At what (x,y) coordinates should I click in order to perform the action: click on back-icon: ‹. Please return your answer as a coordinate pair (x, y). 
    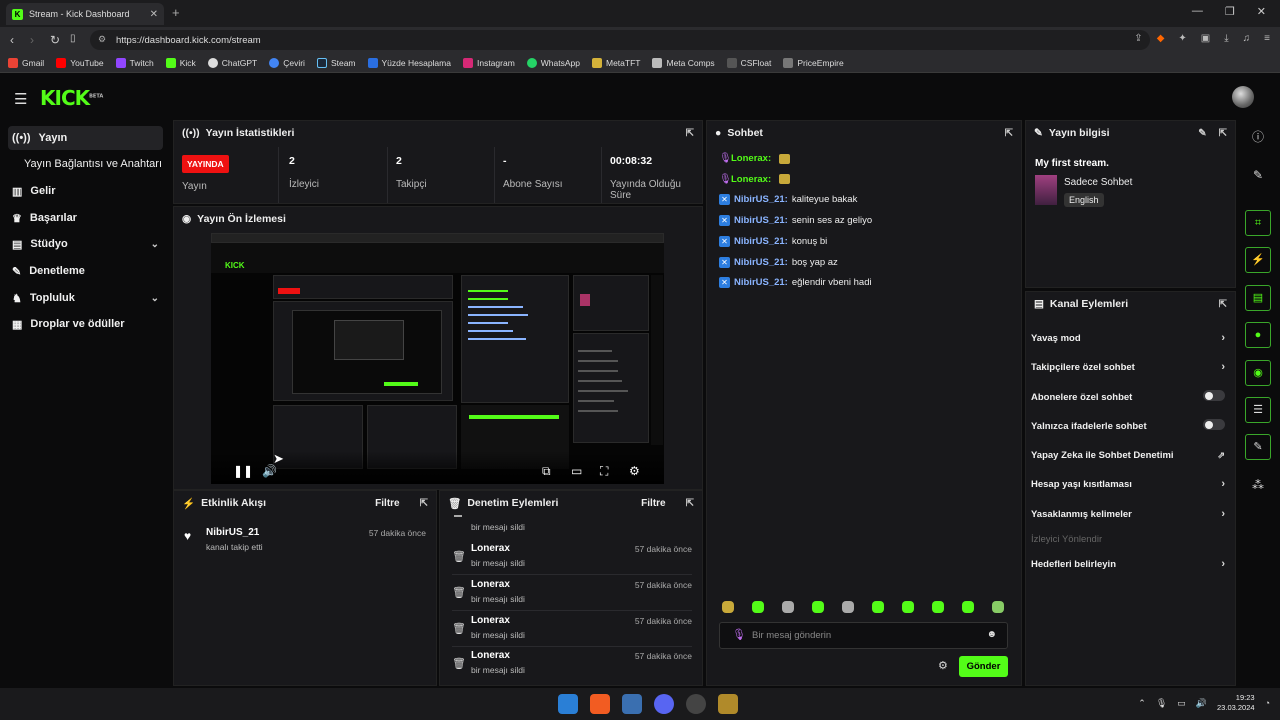
    Looking at the image, I should click on (12, 40).